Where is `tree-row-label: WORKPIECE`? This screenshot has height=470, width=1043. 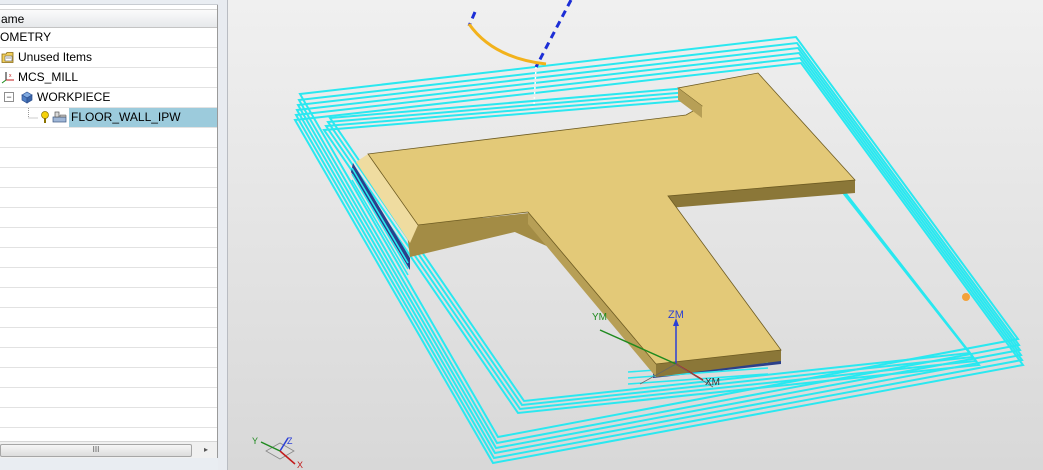
tree-row-label: WORKPIECE is located at coordinates (74, 97).